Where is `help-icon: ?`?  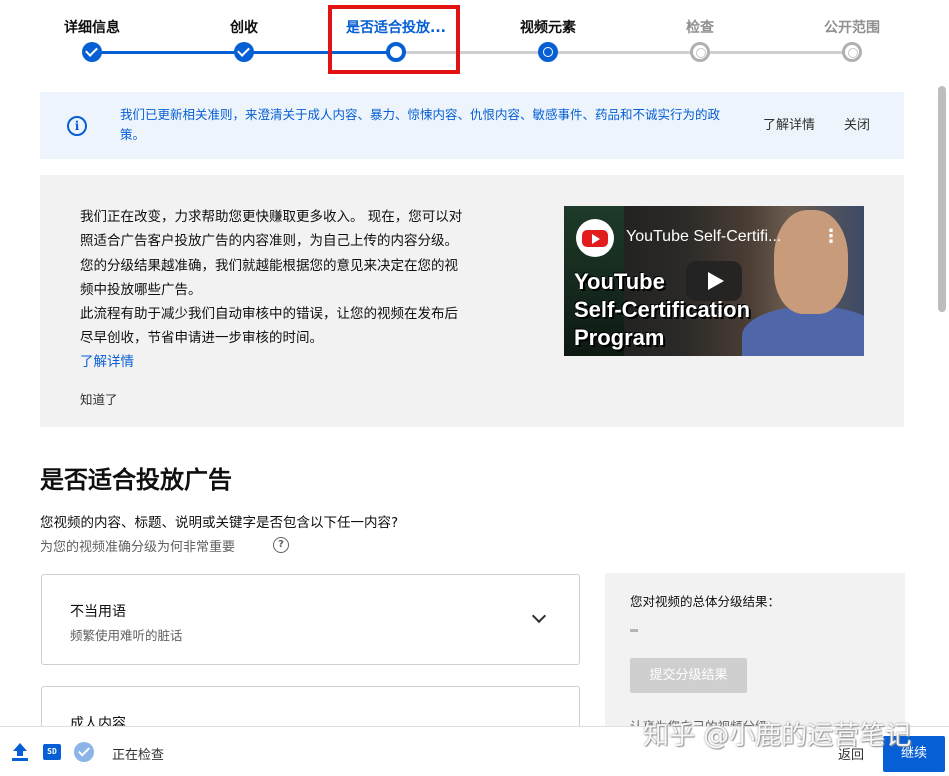
help-icon: ? is located at coordinates (281, 545).